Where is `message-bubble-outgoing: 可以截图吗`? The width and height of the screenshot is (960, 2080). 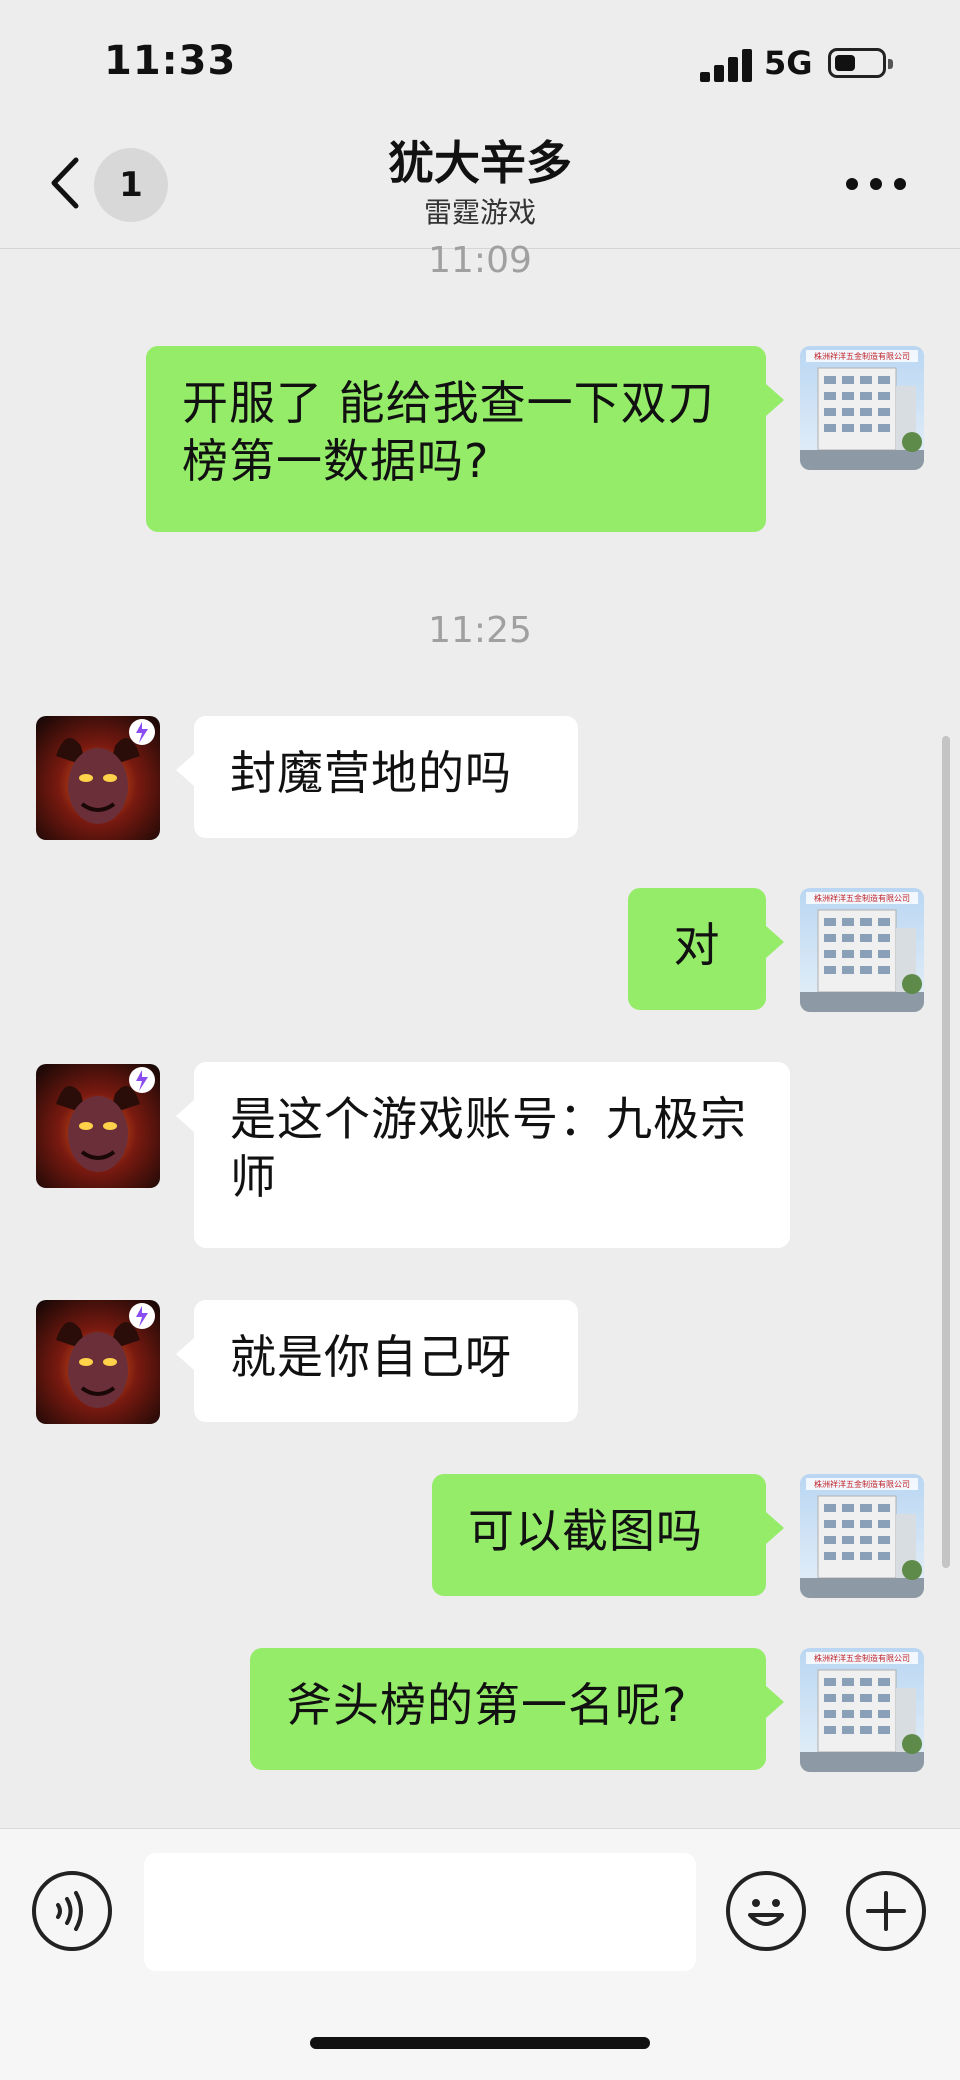 message-bubble-outgoing: 可以截图吗 is located at coordinates (608, 1535).